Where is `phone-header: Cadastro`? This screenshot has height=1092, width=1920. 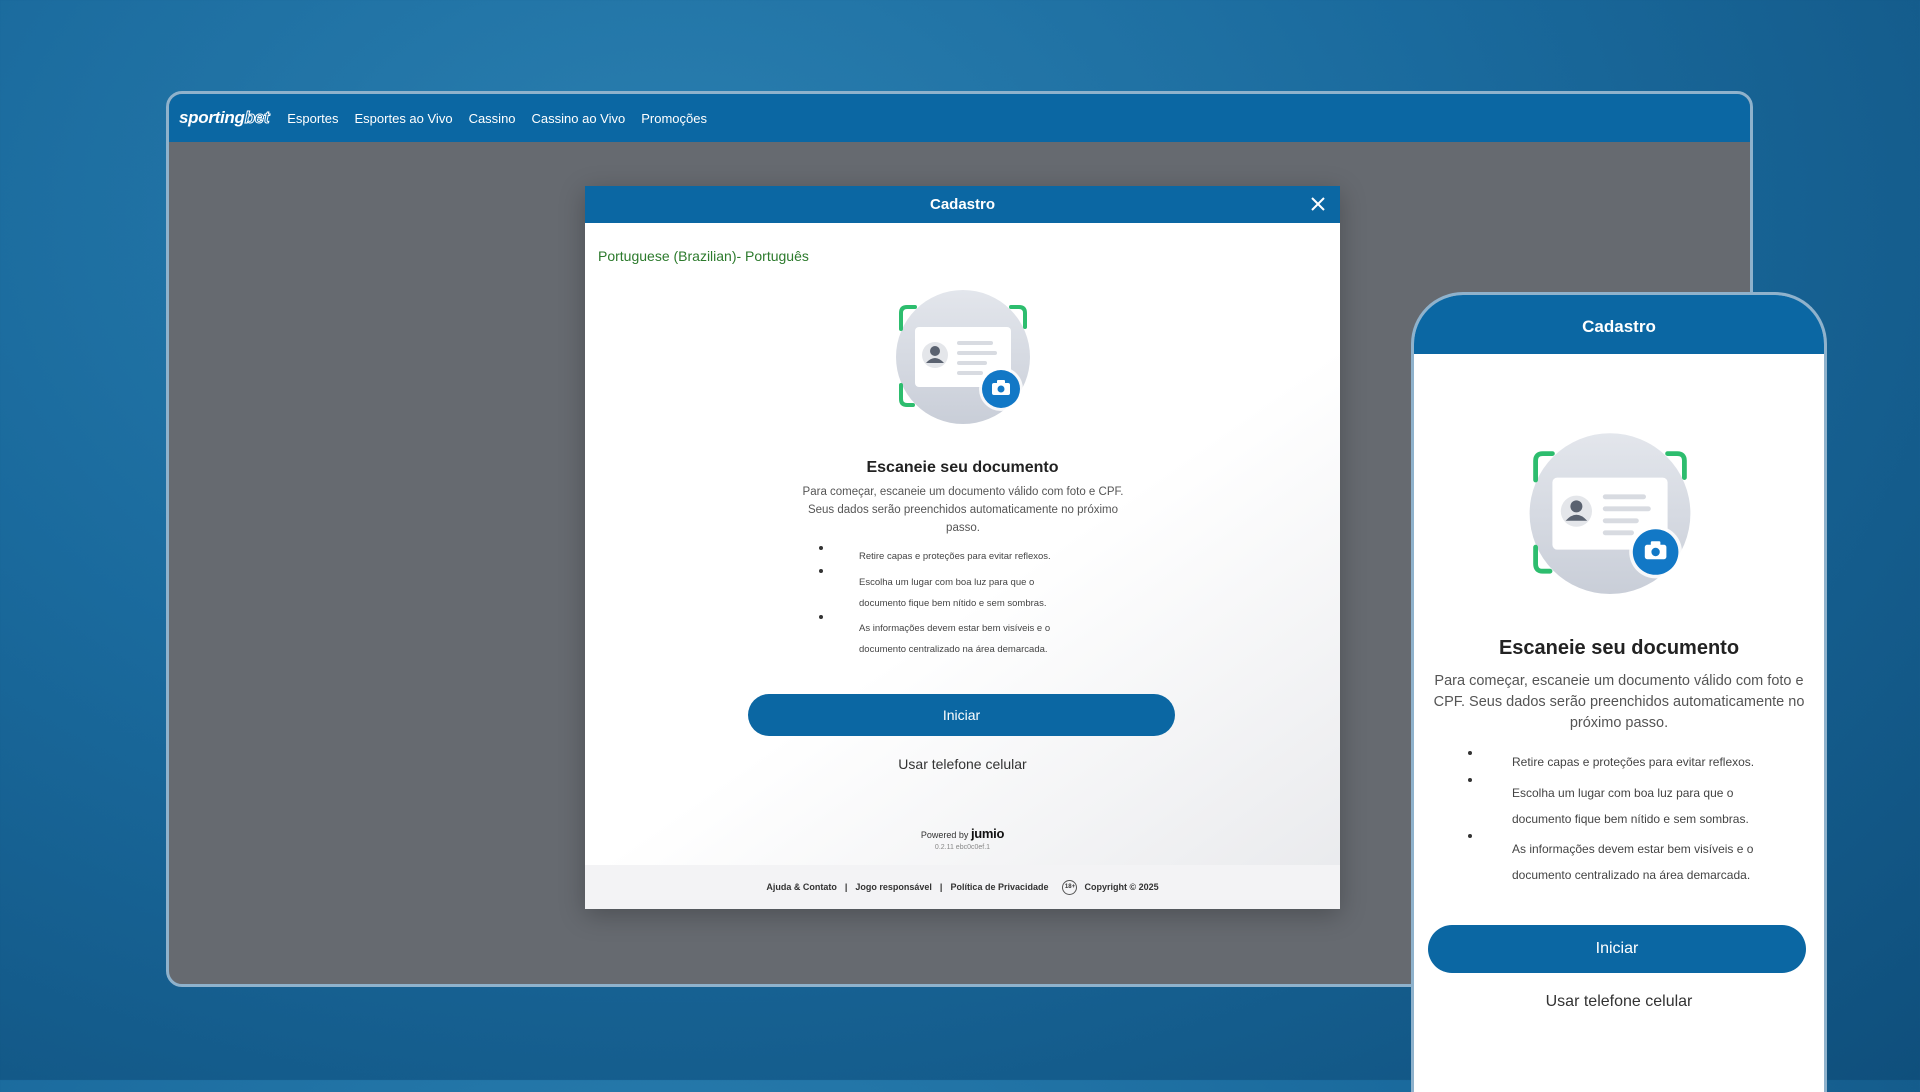 phone-header: Cadastro is located at coordinates (1619, 324).